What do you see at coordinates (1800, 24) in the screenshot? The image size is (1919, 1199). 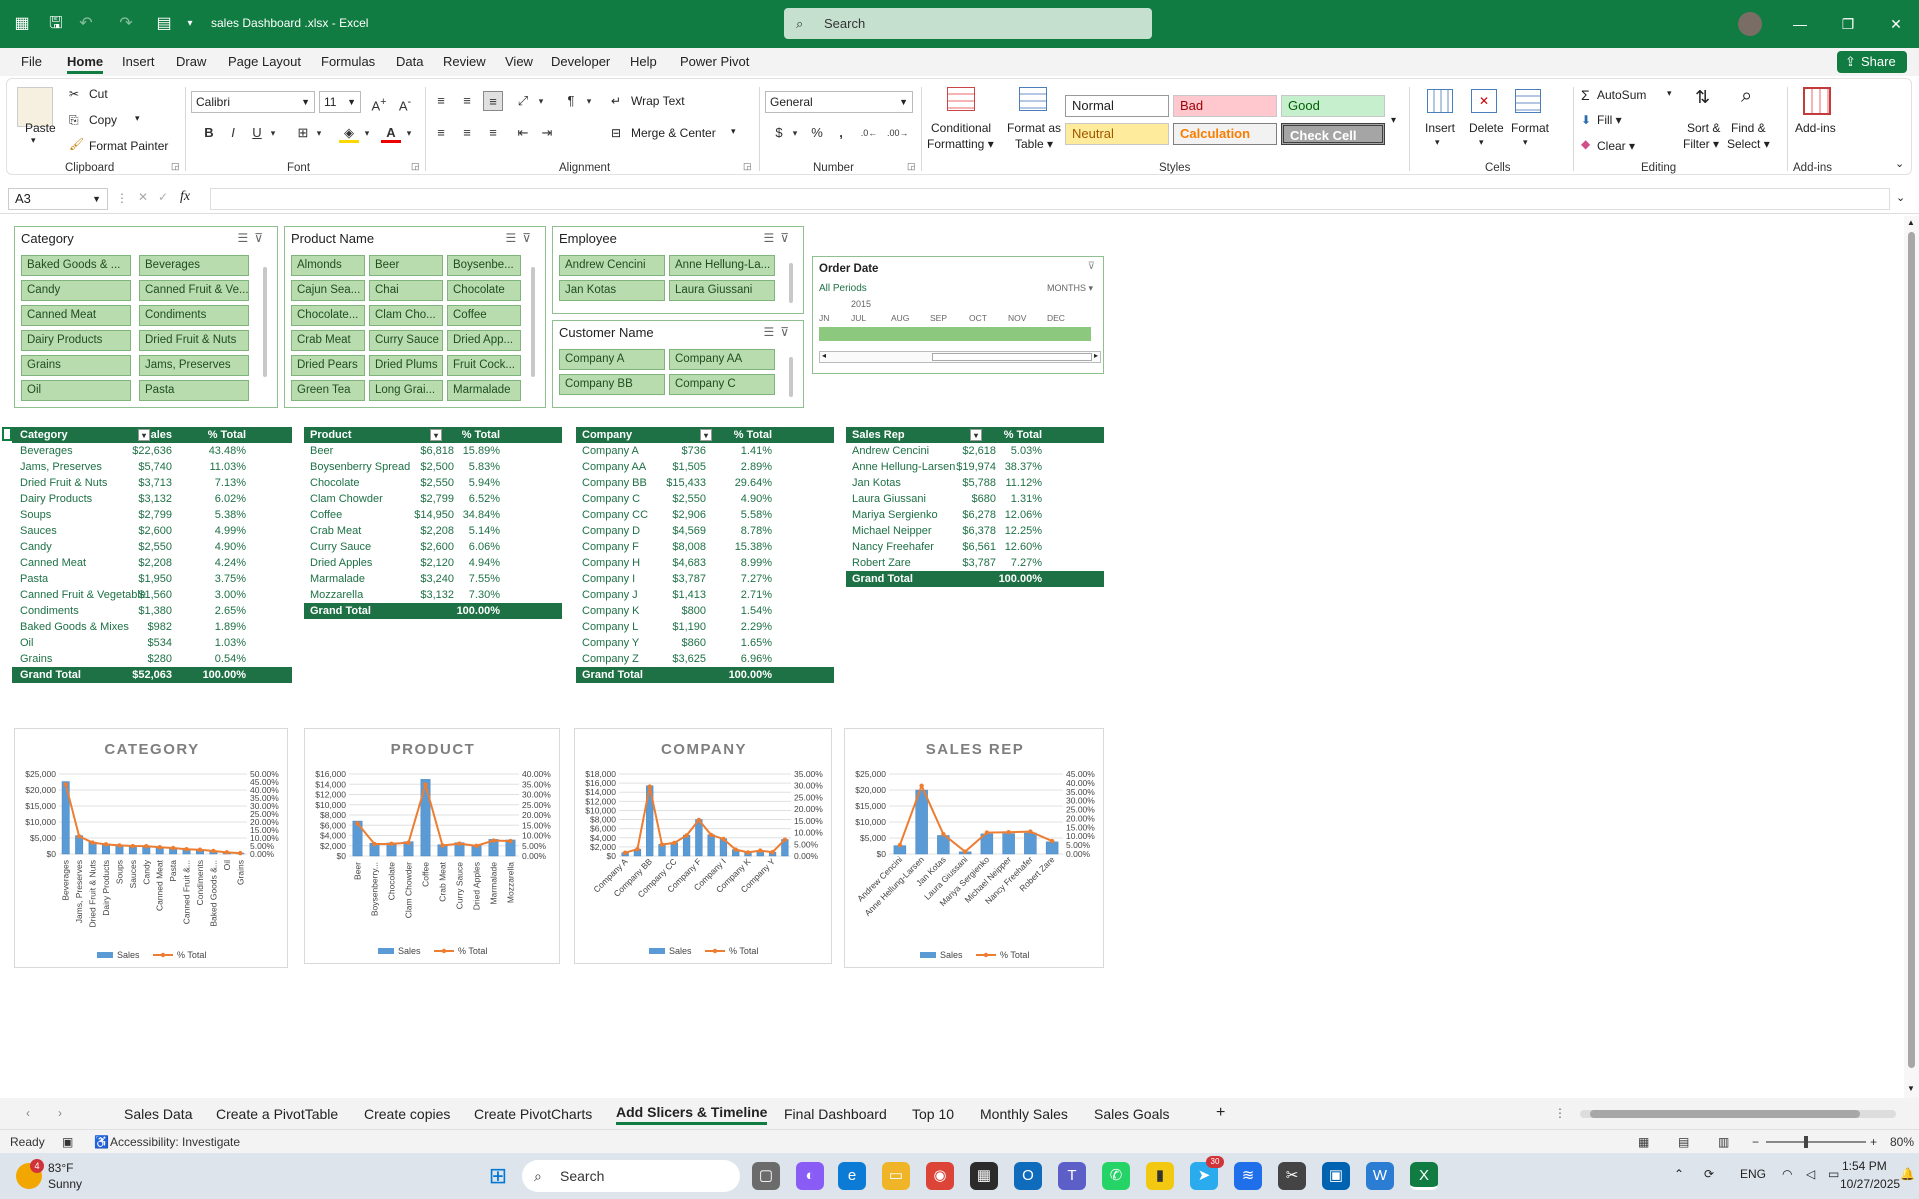 I see `minimize-icon: —` at bounding box center [1800, 24].